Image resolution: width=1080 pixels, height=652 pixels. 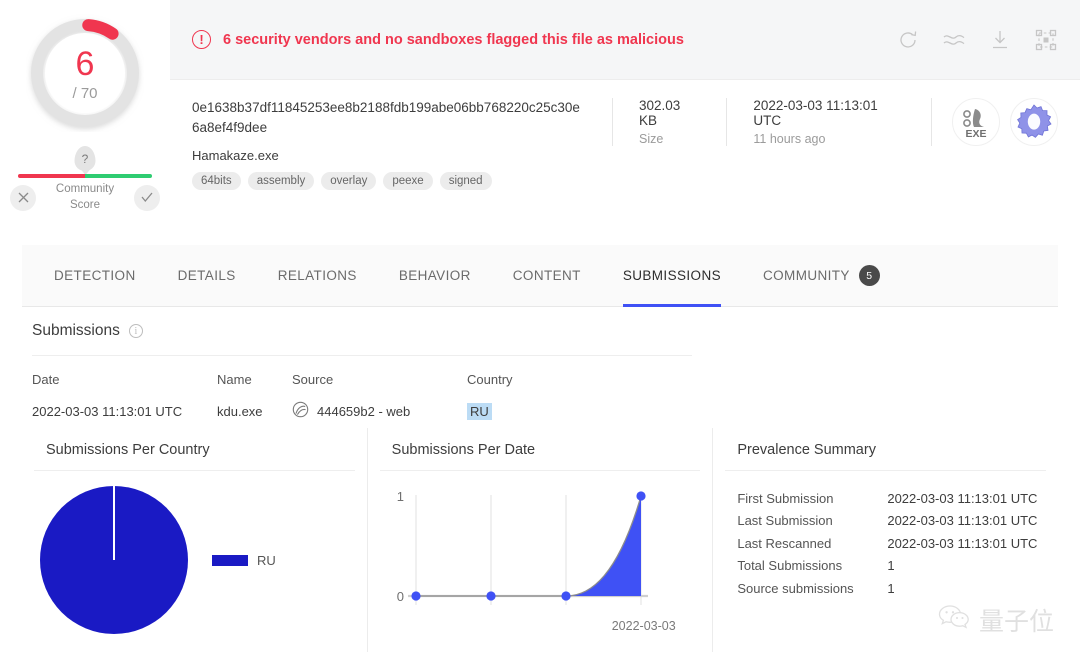 I want to click on submissions-per-date-panel: Submissions Per Date 1 0 2022-03-03, so click(x=539, y=540).